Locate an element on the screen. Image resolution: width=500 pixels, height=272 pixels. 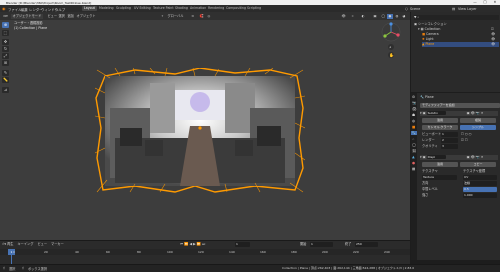
annotate-tool-icon: ✎ is located at coordinates (5, 73).